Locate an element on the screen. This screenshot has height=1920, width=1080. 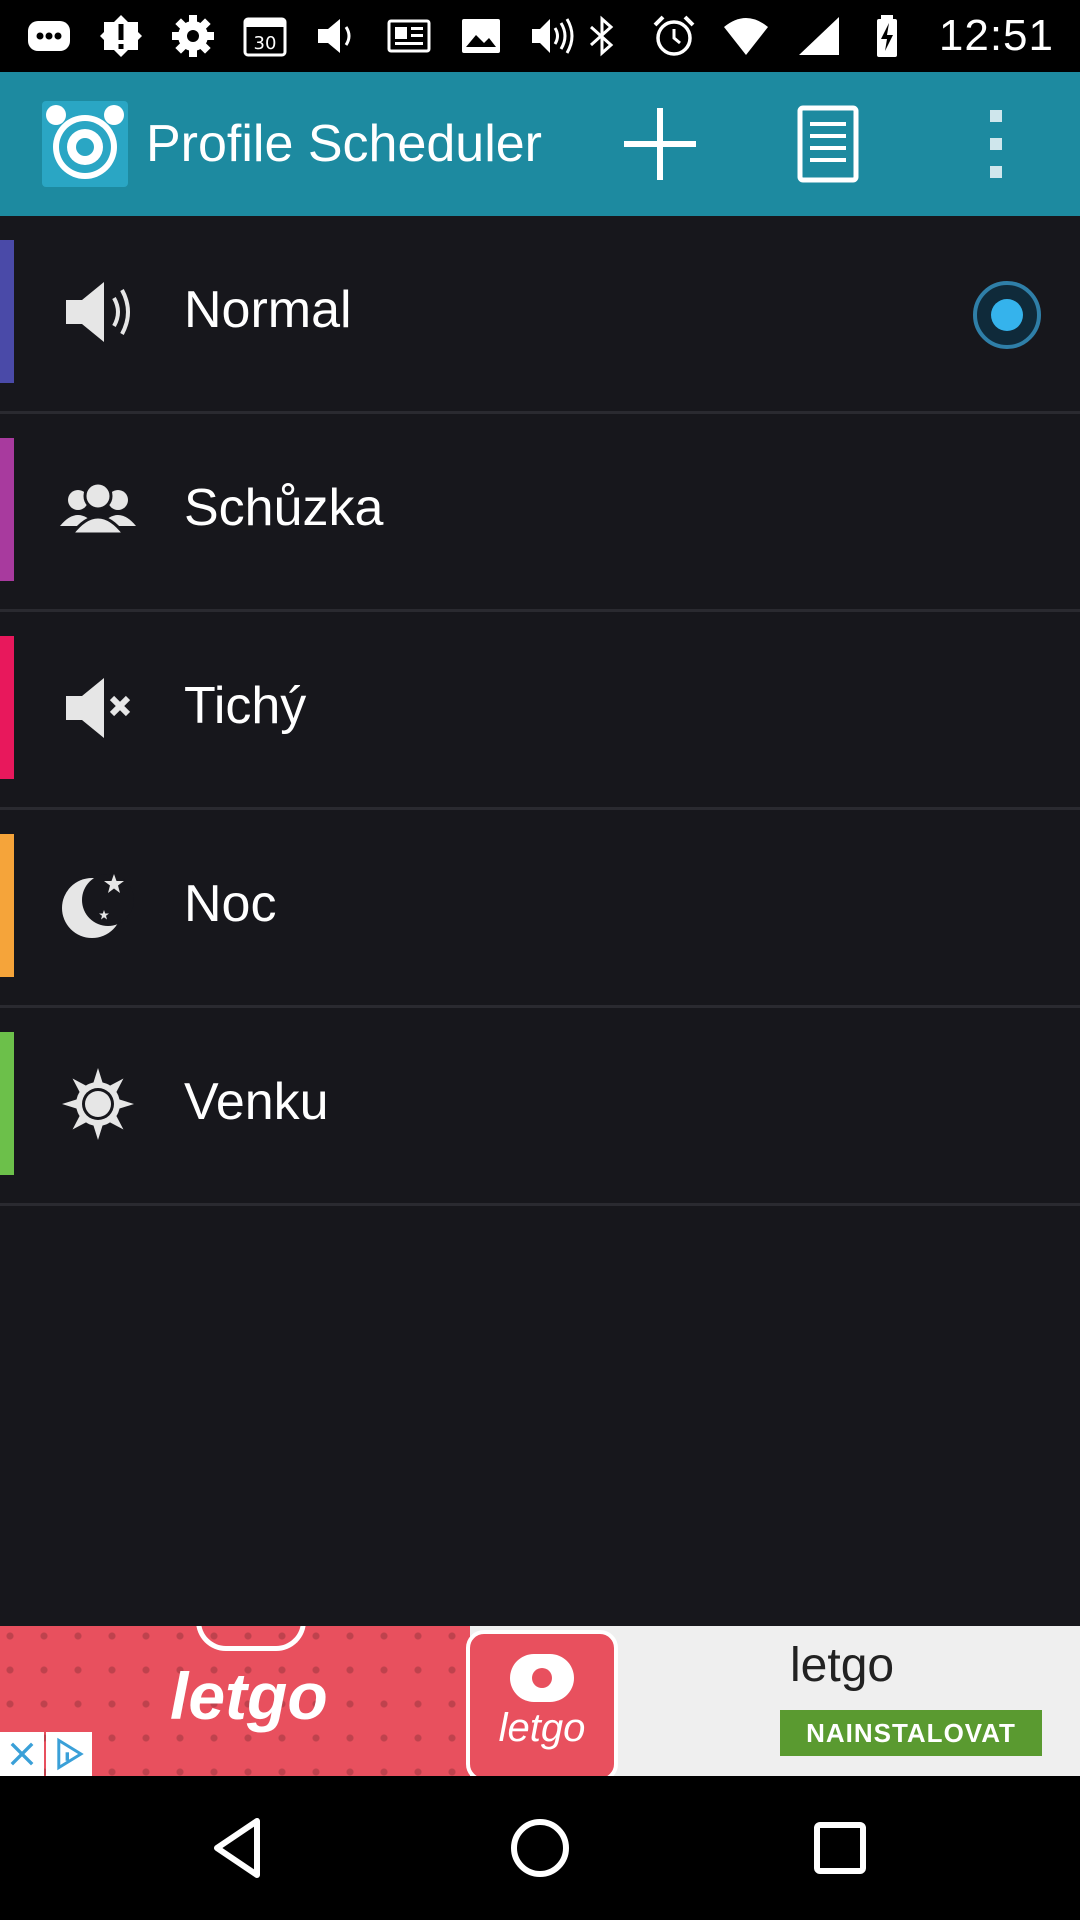
profile-row-noc: Noc is located at coordinates (540, 909).